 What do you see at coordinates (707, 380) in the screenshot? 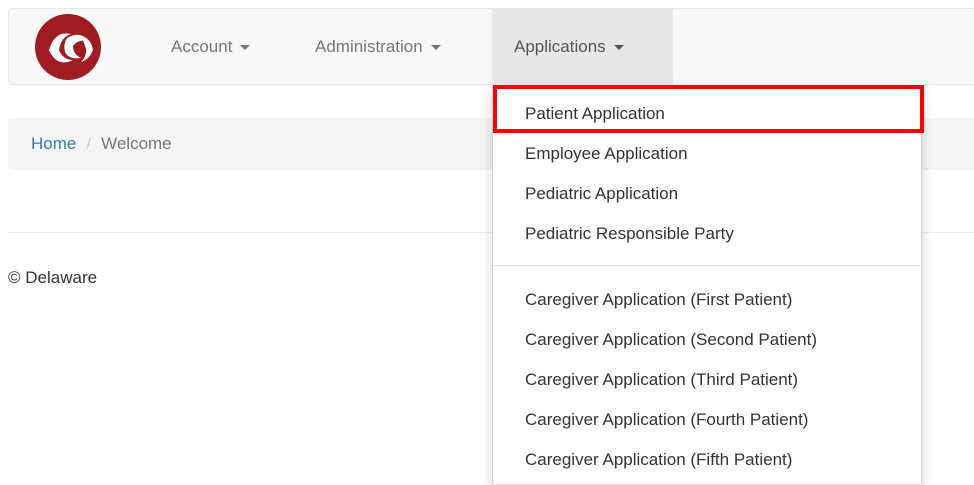
I see `menu-item-caregiver-third-patient: Caregiver Application (Third Patient)` at bounding box center [707, 380].